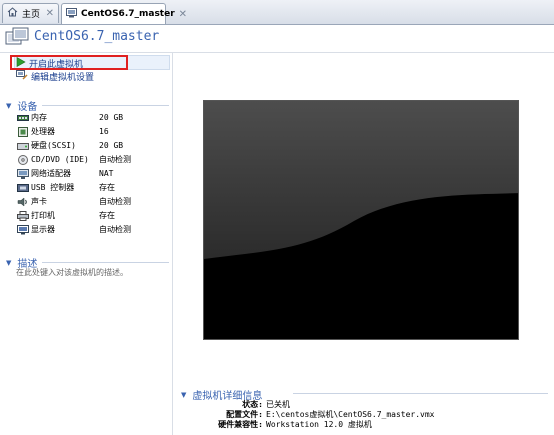 The height and width of the screenshot is (435, 554). I want to click on memory-icon, so click(23, 118).